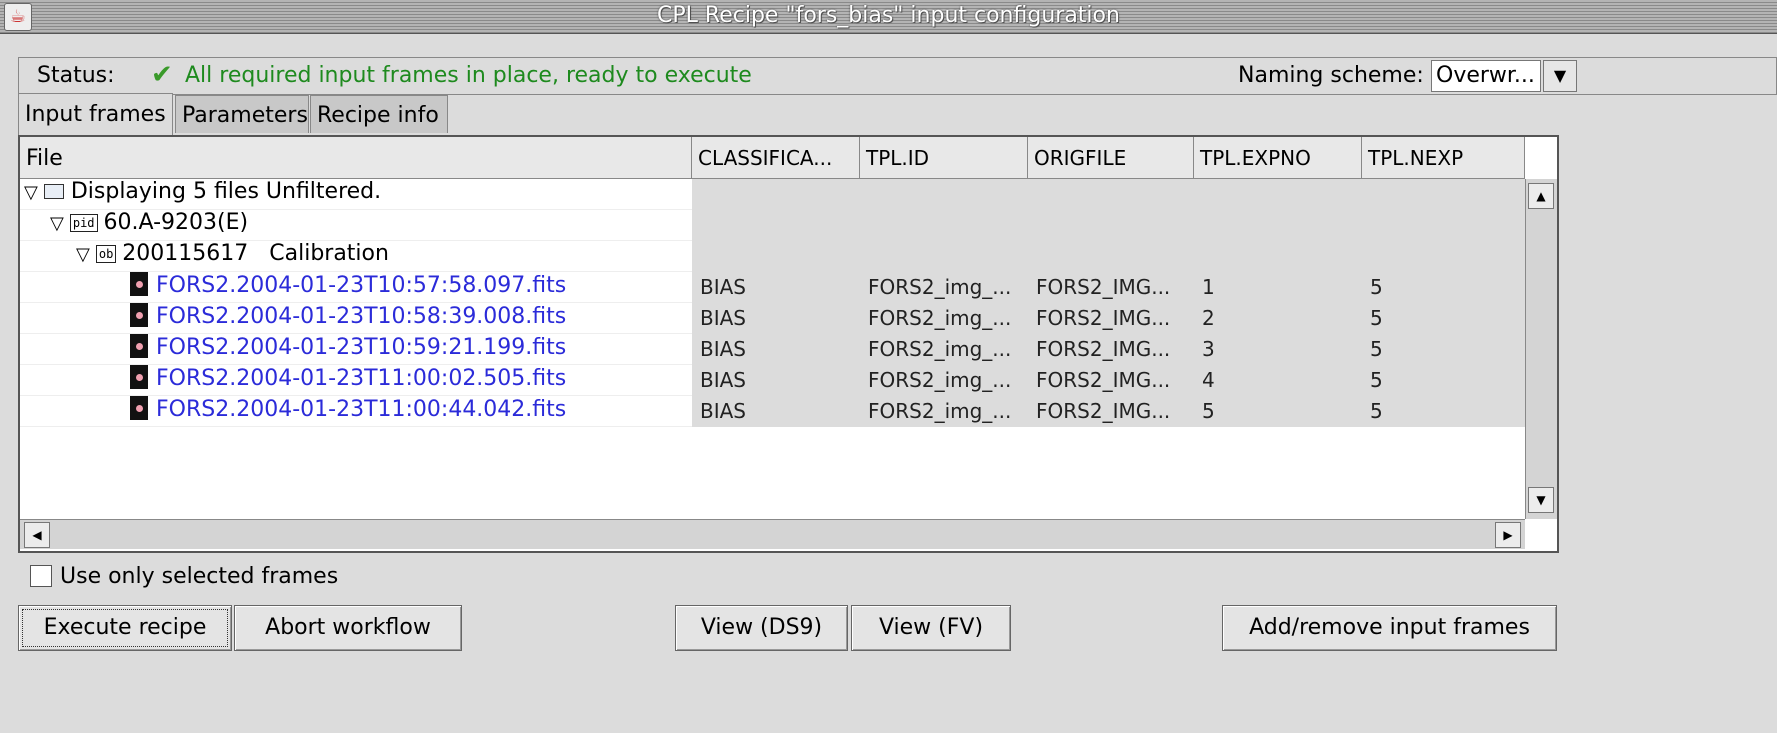  I want to click on tree-root-row: ▽ Displaying 5 files Unfiltered., so click(356, 194).